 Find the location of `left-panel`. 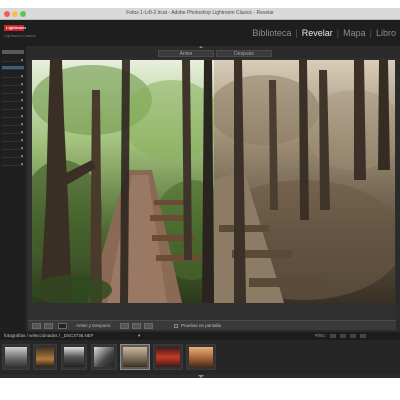

left-panel is located at coordinates (13, 189).